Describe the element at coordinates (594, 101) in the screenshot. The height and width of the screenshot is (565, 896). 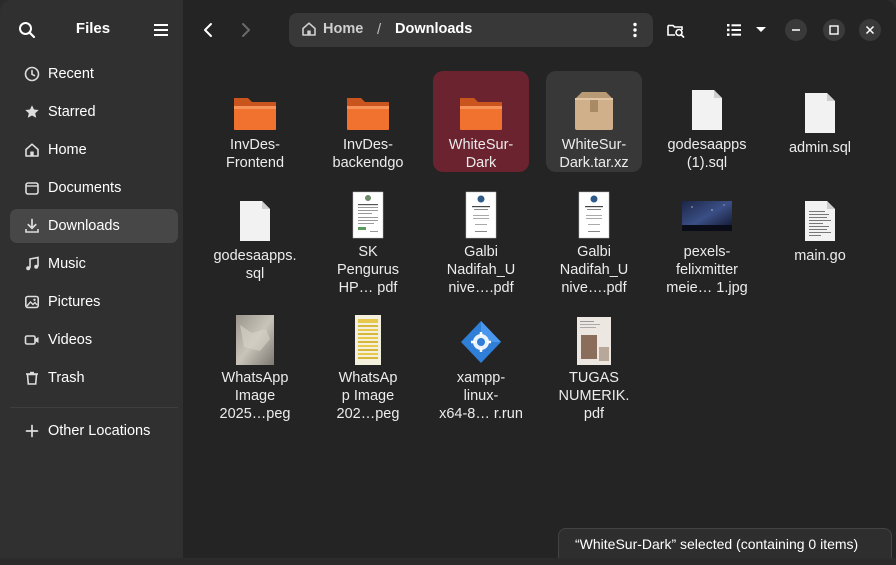
I see `archive-icon` at that location.